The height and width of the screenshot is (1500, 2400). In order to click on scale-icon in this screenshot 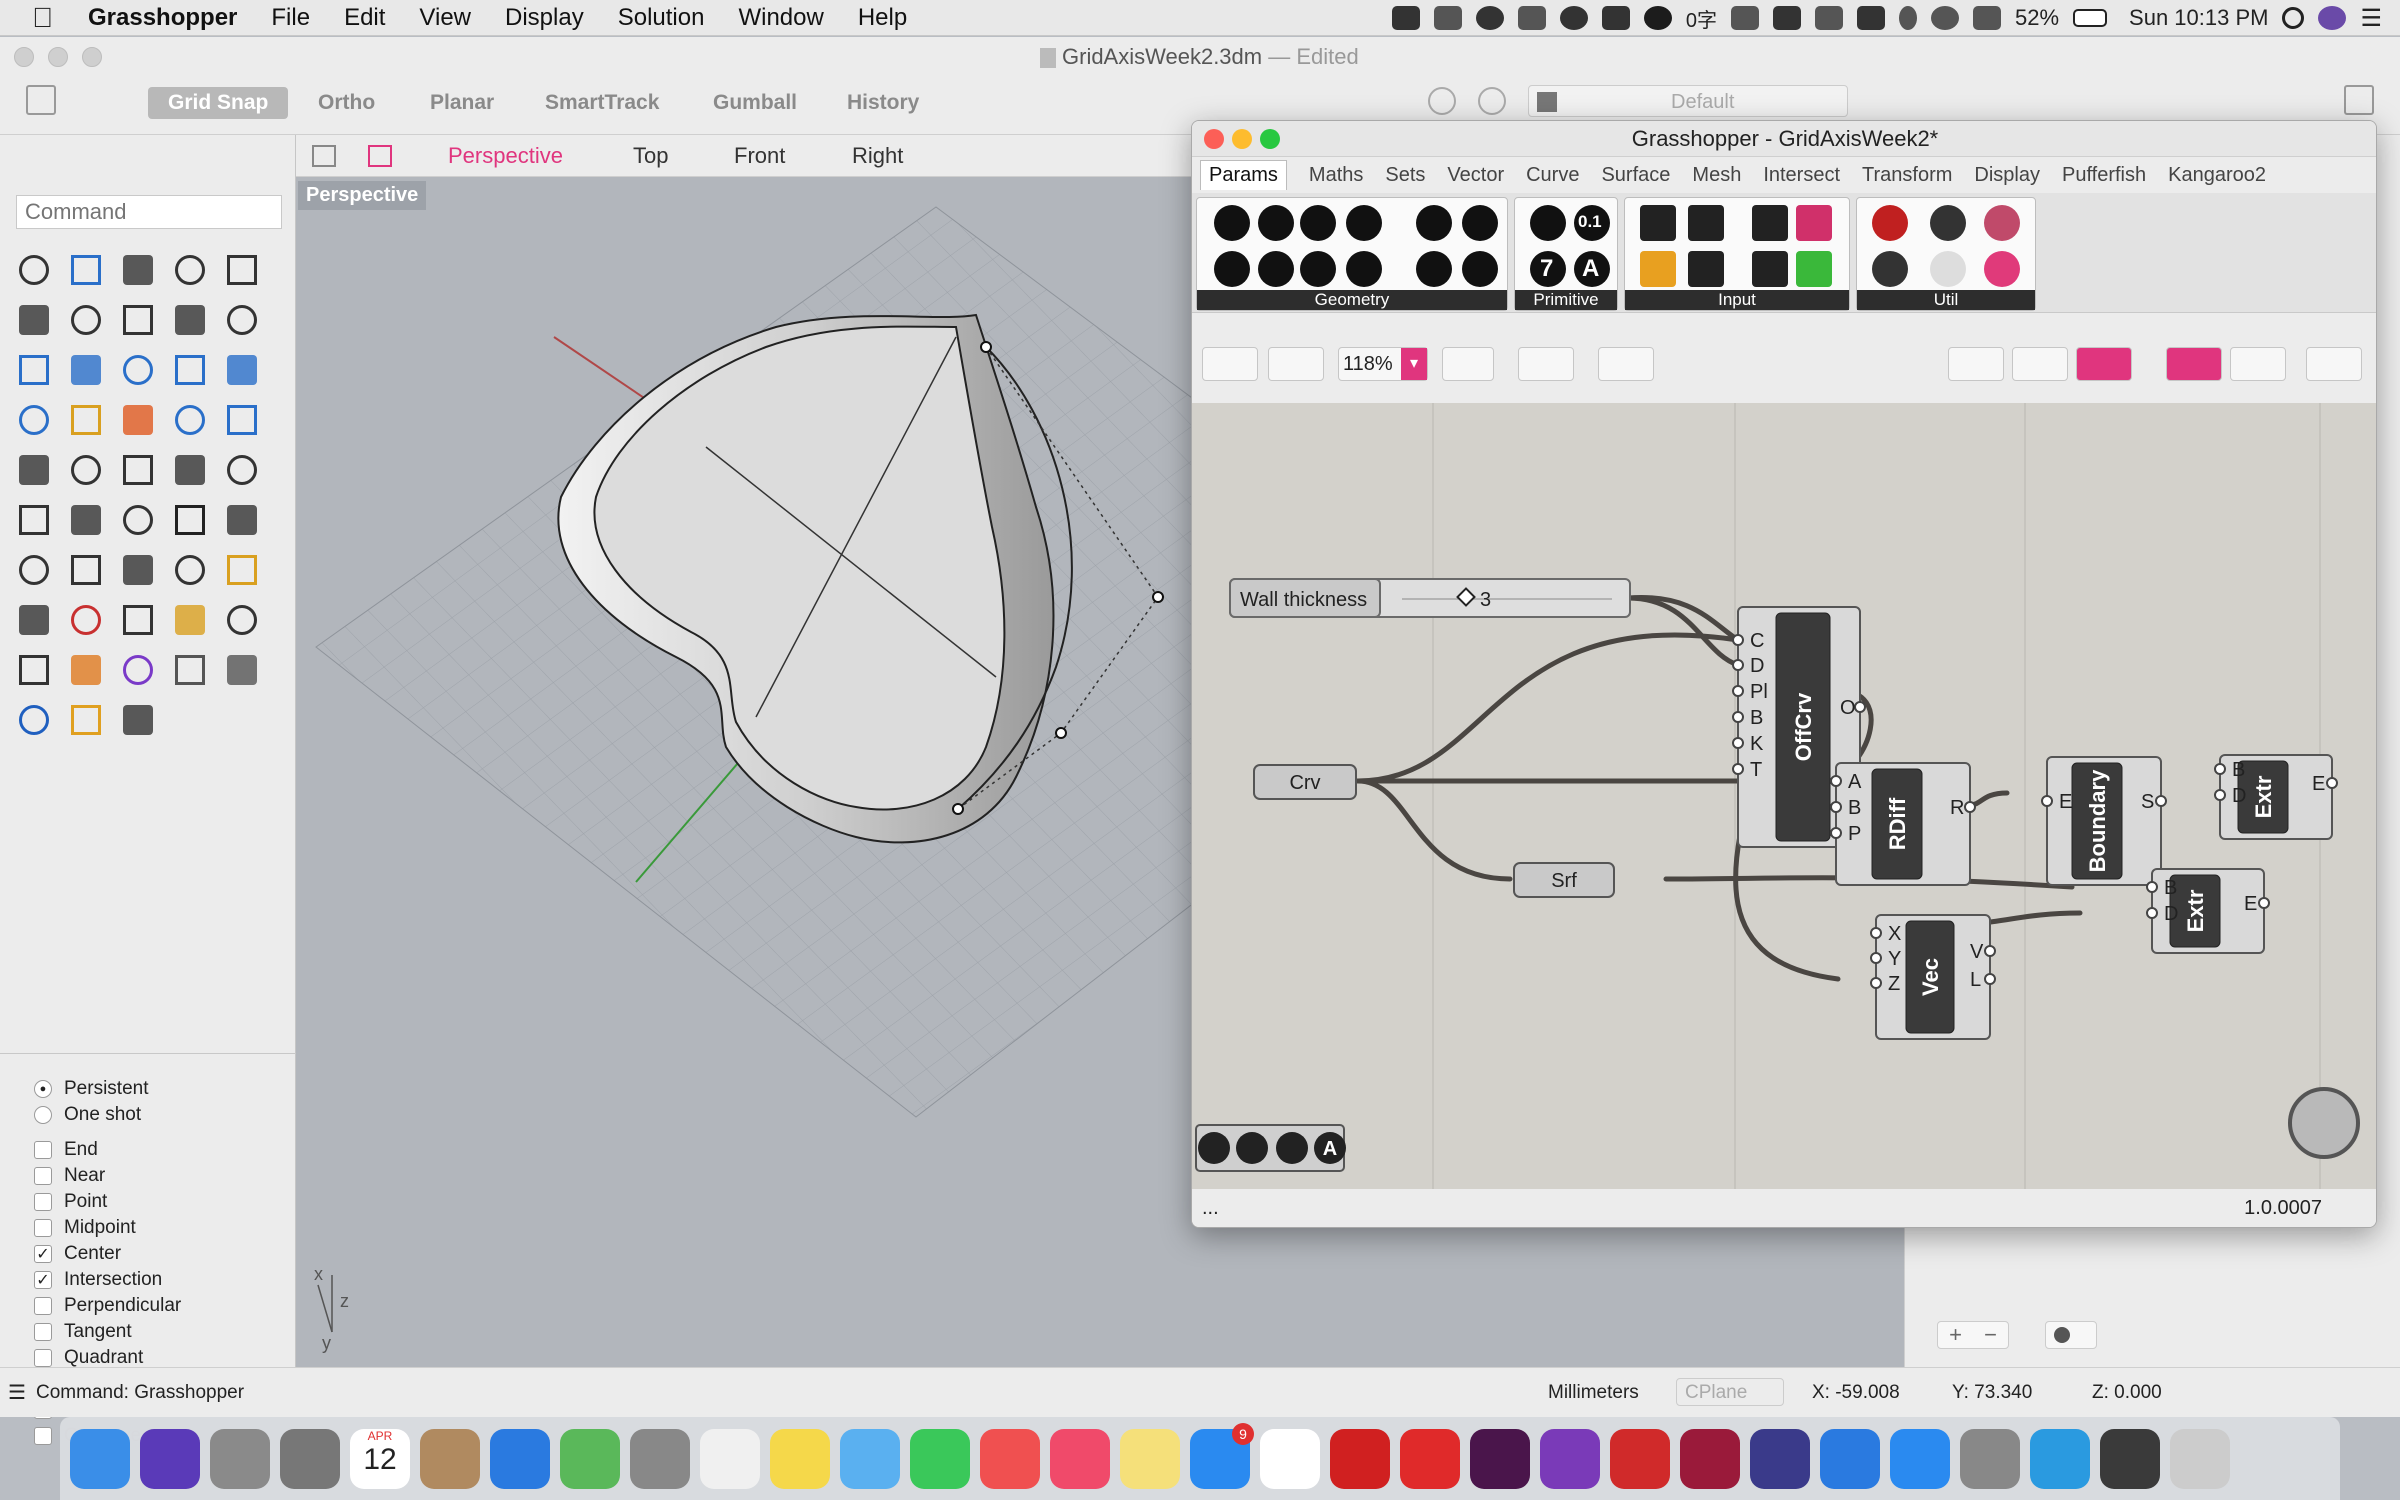, I will do `click(86, 370)`.